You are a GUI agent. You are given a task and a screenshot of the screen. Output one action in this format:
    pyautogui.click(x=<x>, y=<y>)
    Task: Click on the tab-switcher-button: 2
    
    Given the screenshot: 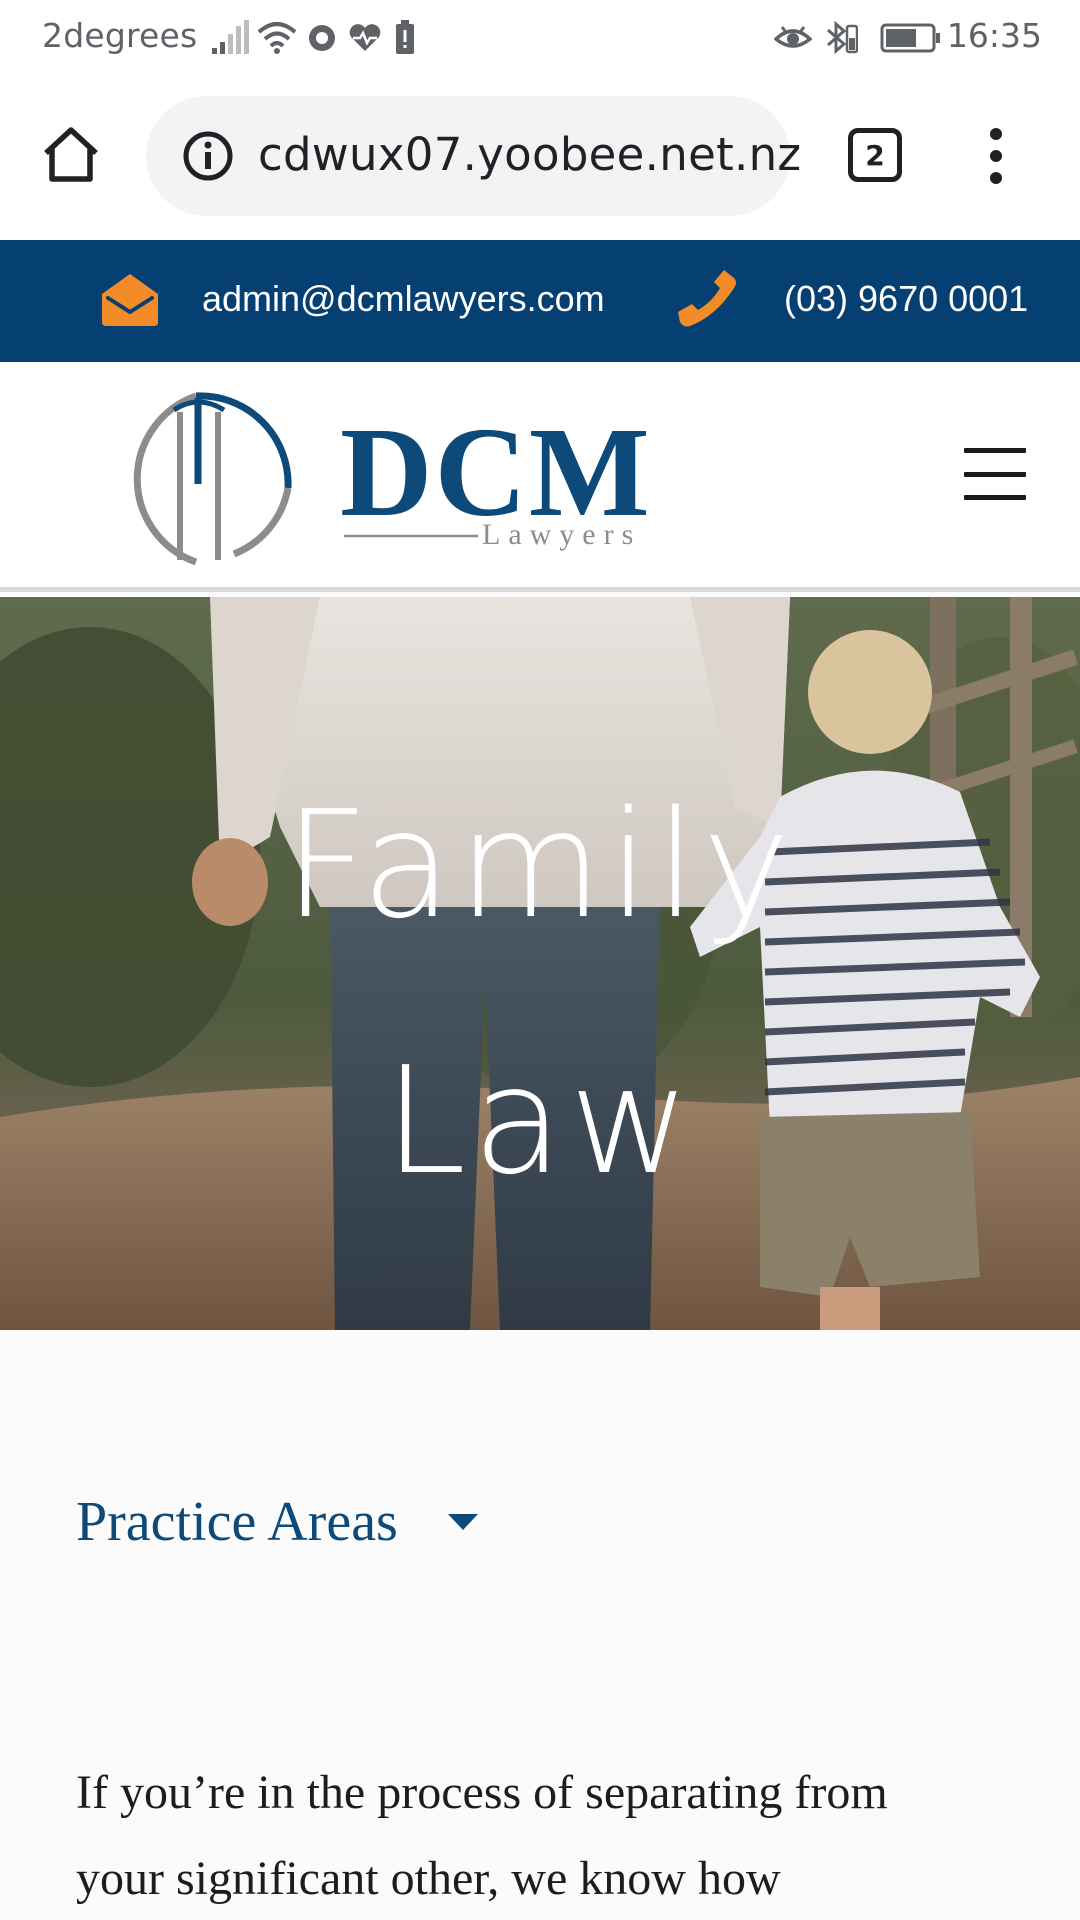 What is the action you would take?
    pyautogui.click(x=875, y=155)
    